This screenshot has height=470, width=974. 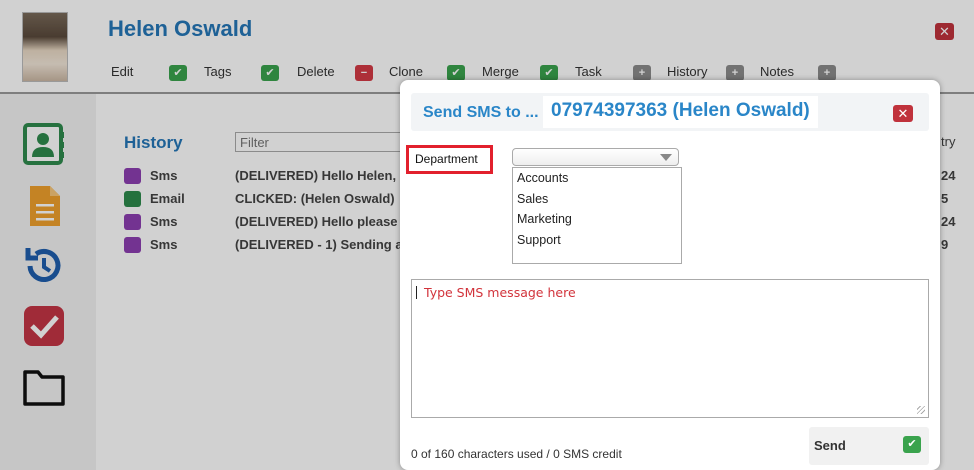 What do you see at coordinates (449, 159) in the screenshot?
I see `department-label: Department` at bounding box center [449, 159].